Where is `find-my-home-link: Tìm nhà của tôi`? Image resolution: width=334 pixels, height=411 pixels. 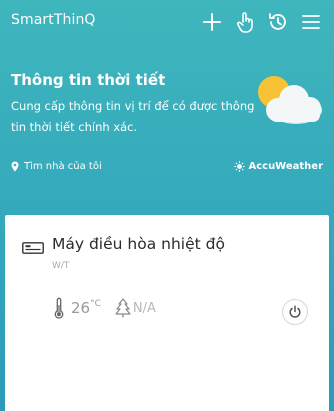
find-my-home-link: Tìm nhà của tôi is located at coordinates (56, 166).